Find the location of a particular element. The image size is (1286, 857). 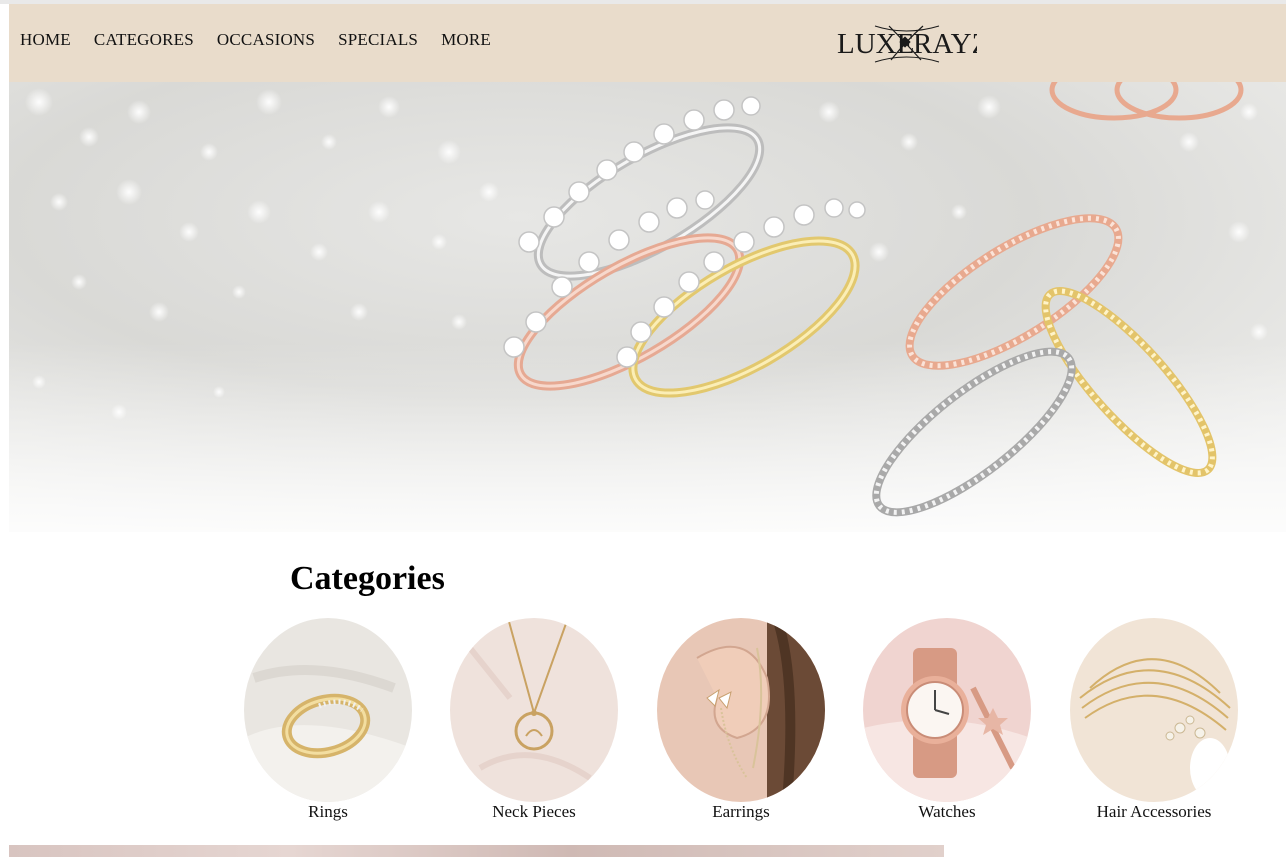

ring-icon is located at coordinates (328, 710).